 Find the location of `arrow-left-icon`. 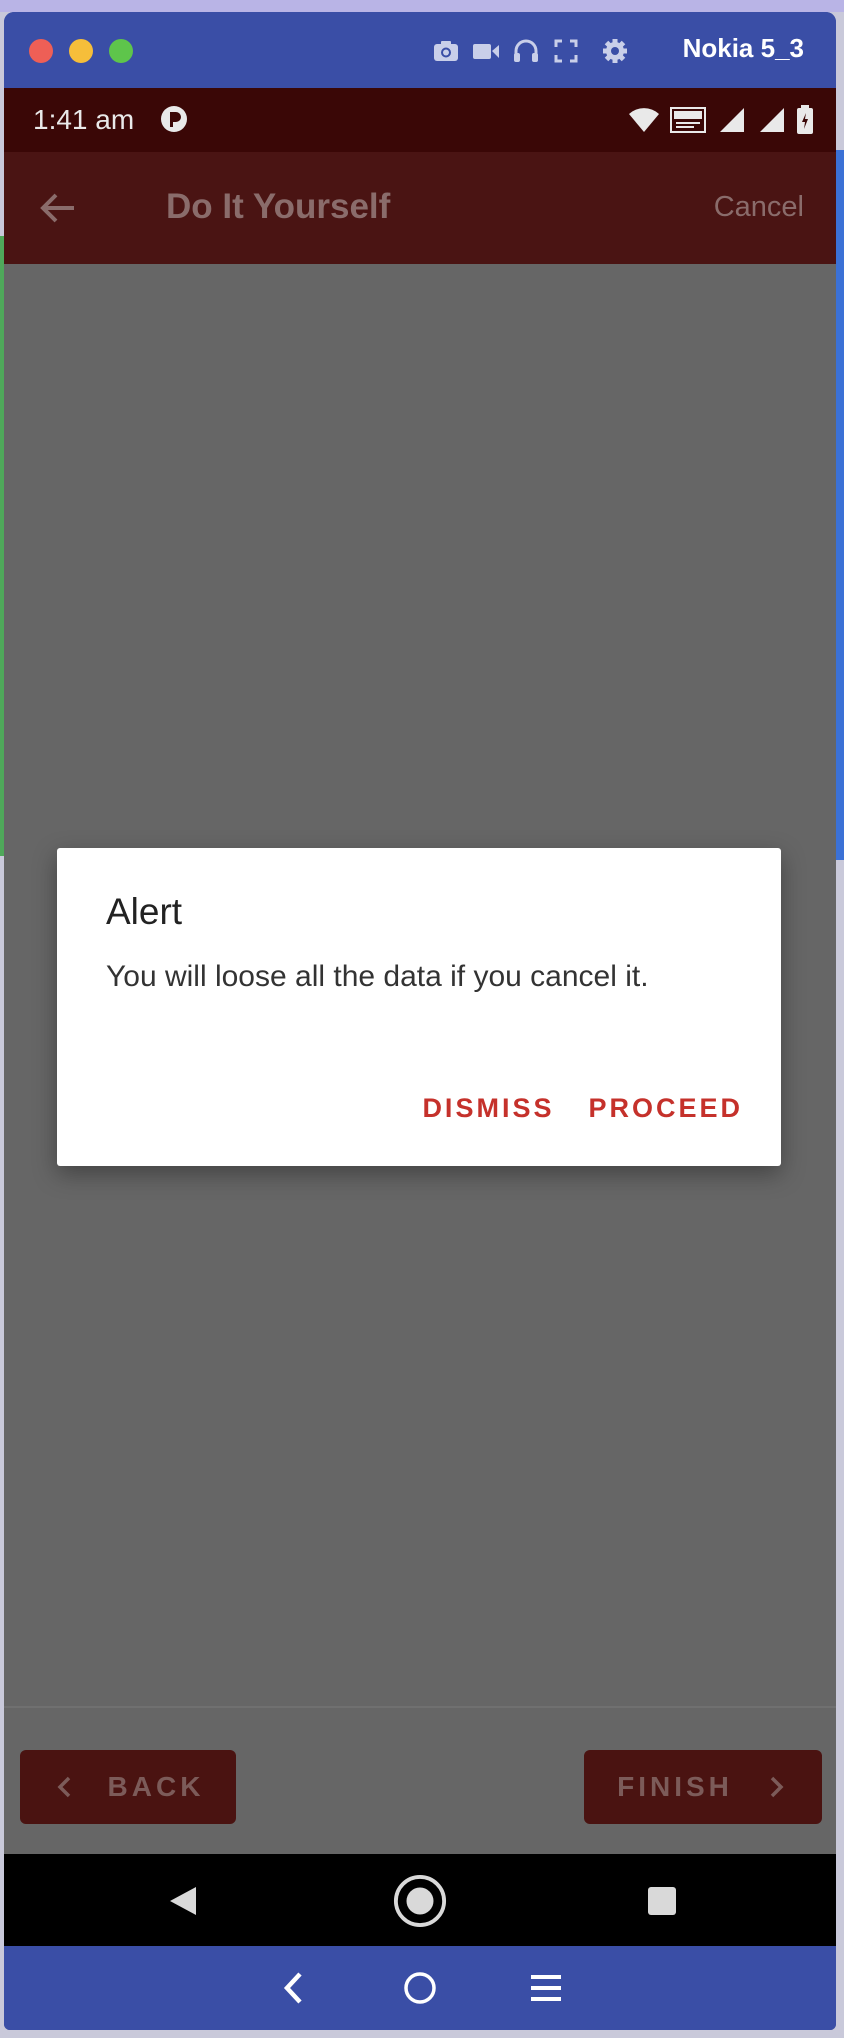

arrow-left-icon is located at coordinates (58, 208).